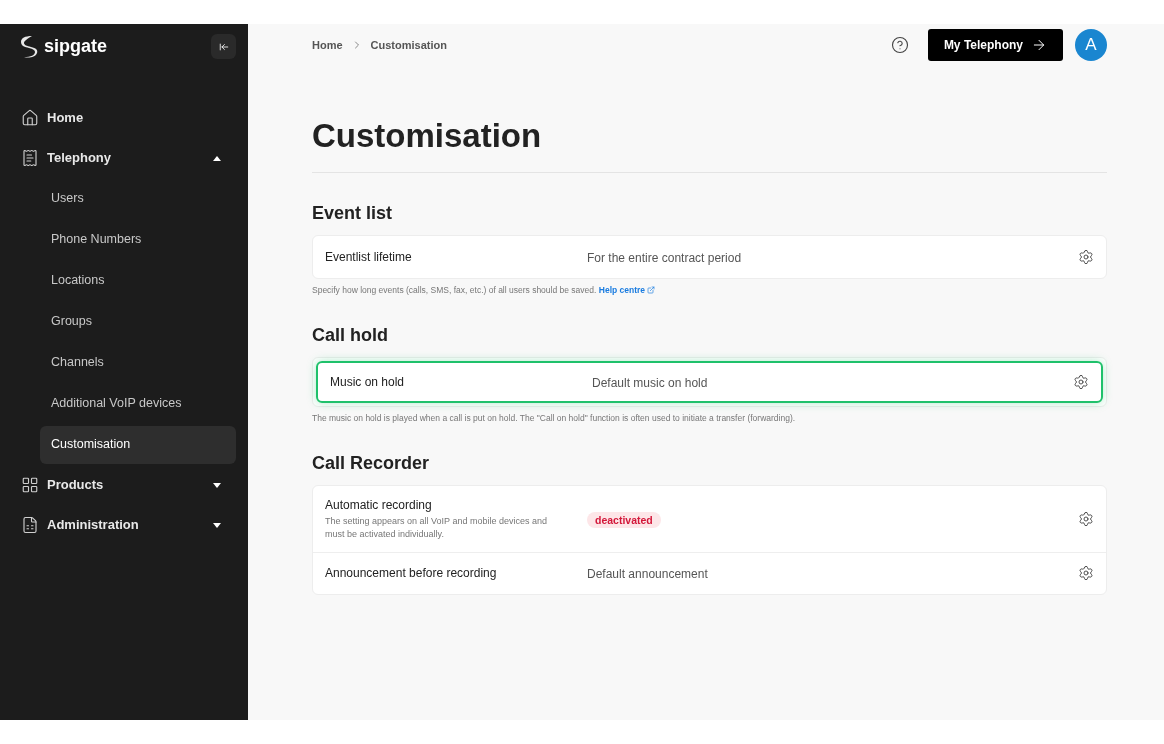 Image resolution: width=1164 pixels, height=744 pixels. Describe the element at coordinates (995, 45) in the screenshot. I see `my-telephony-button: My Telephony` at that location.